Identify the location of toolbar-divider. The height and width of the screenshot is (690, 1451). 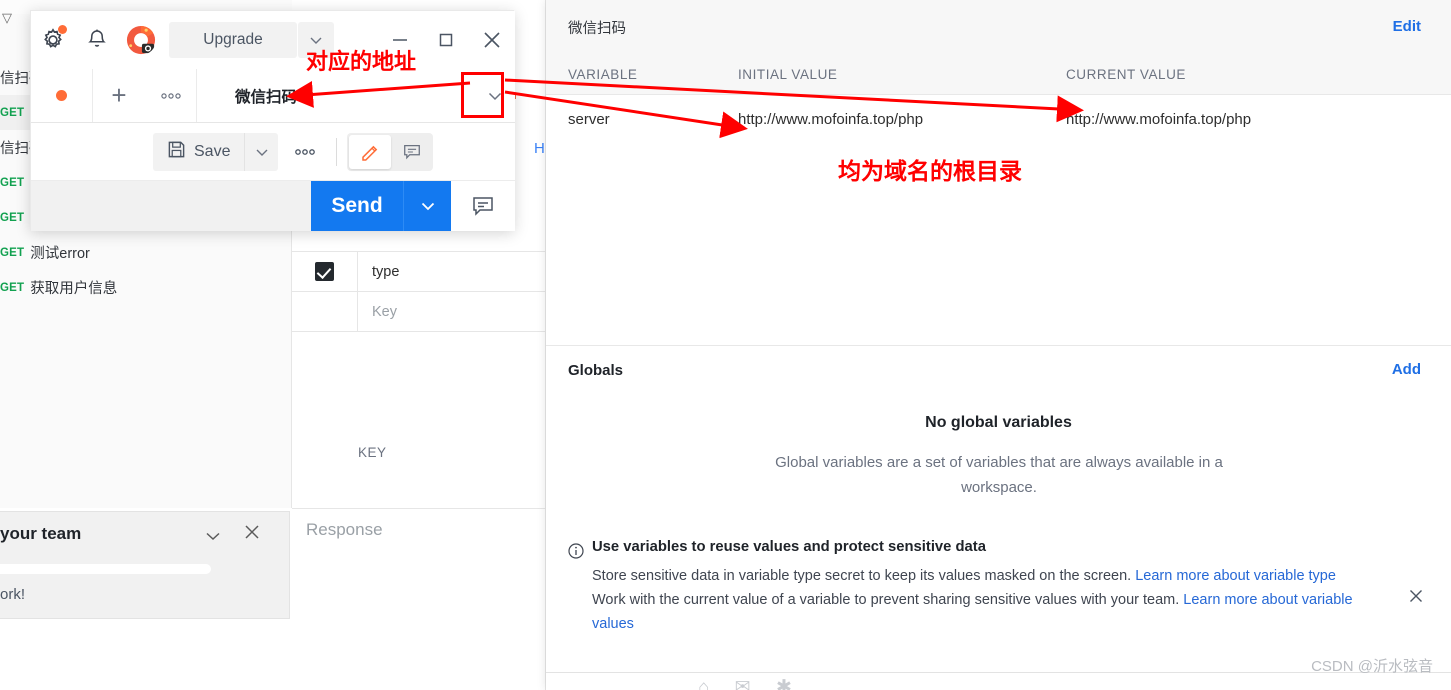
(337, 151).